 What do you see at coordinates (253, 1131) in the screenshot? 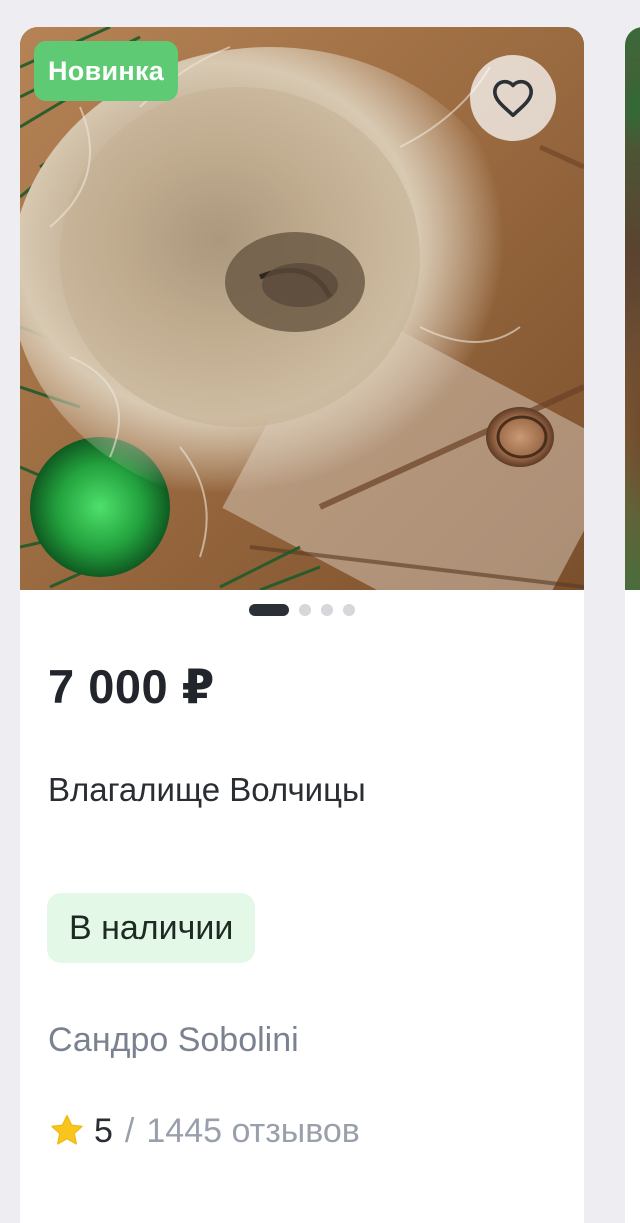
I see `reviews-count: 1445 отзывов` at bounding box center [253, 1131].